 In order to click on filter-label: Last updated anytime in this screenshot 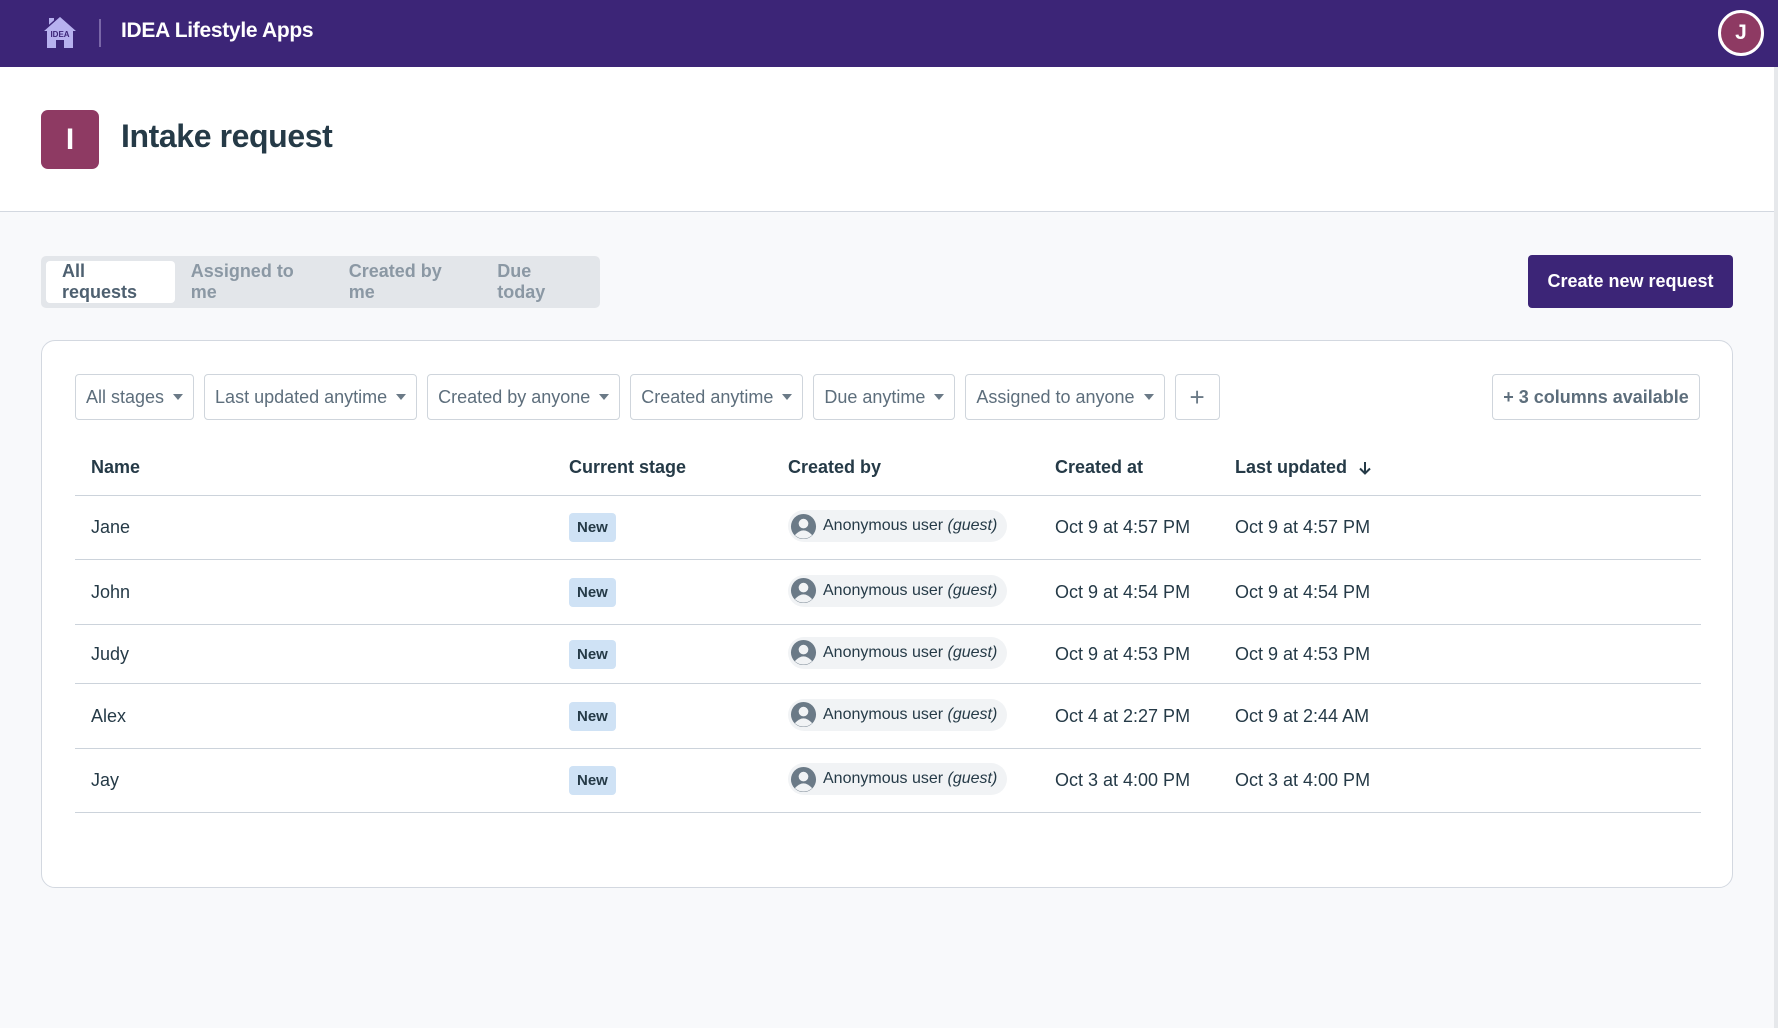, I will do `click(301, 396)`.